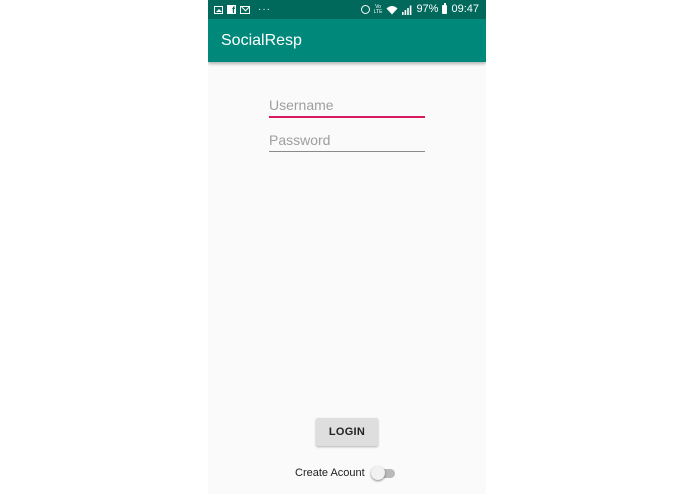  I want to click on more-dots-icon: ···, so click(264, 9).